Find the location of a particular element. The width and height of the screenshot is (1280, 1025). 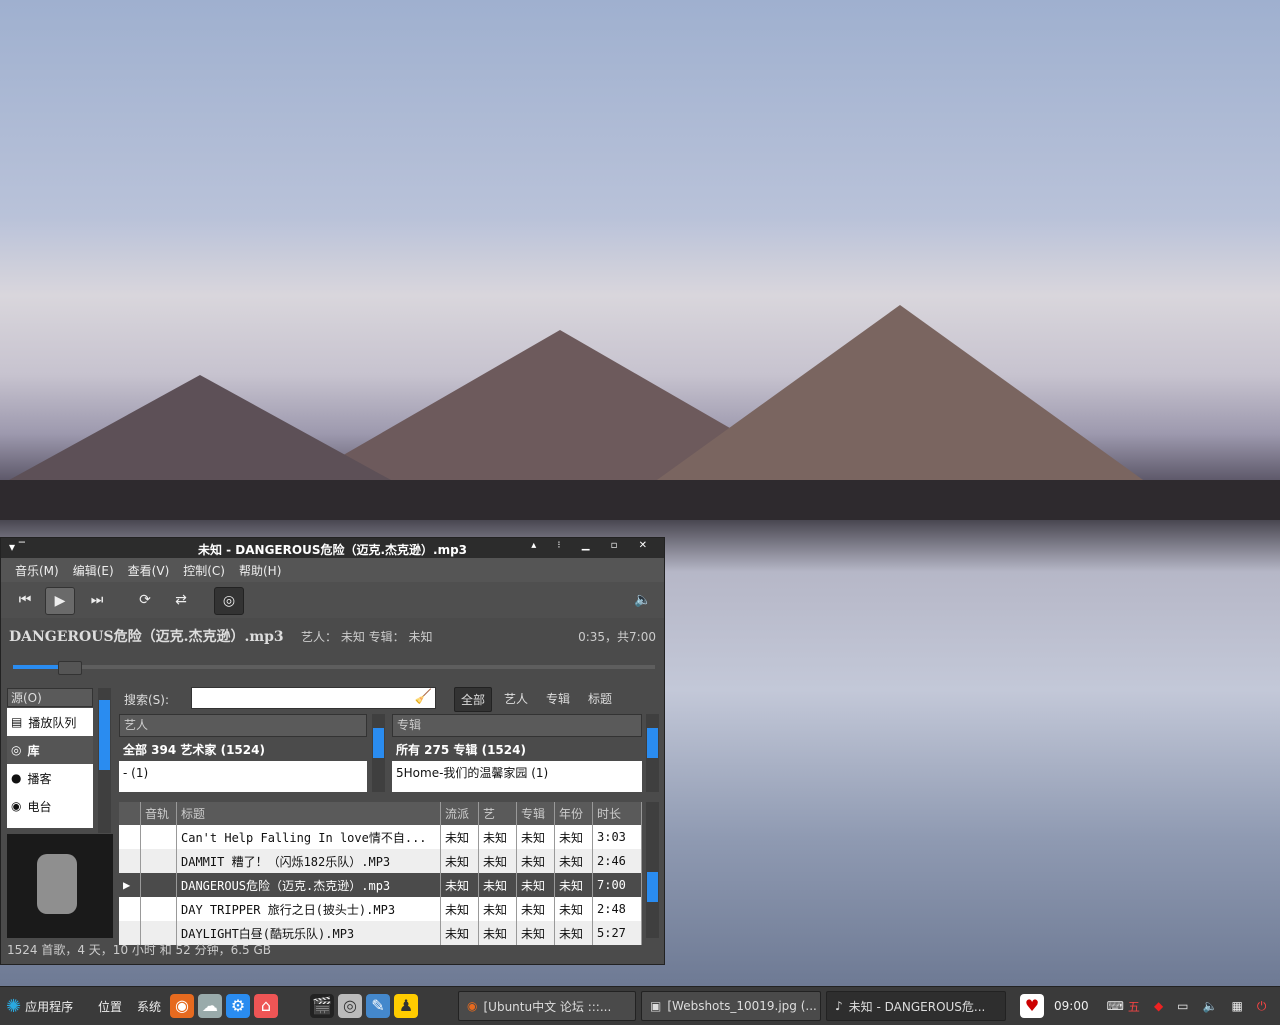

filter-album: 专辑 is located at coordinates (558, 699).